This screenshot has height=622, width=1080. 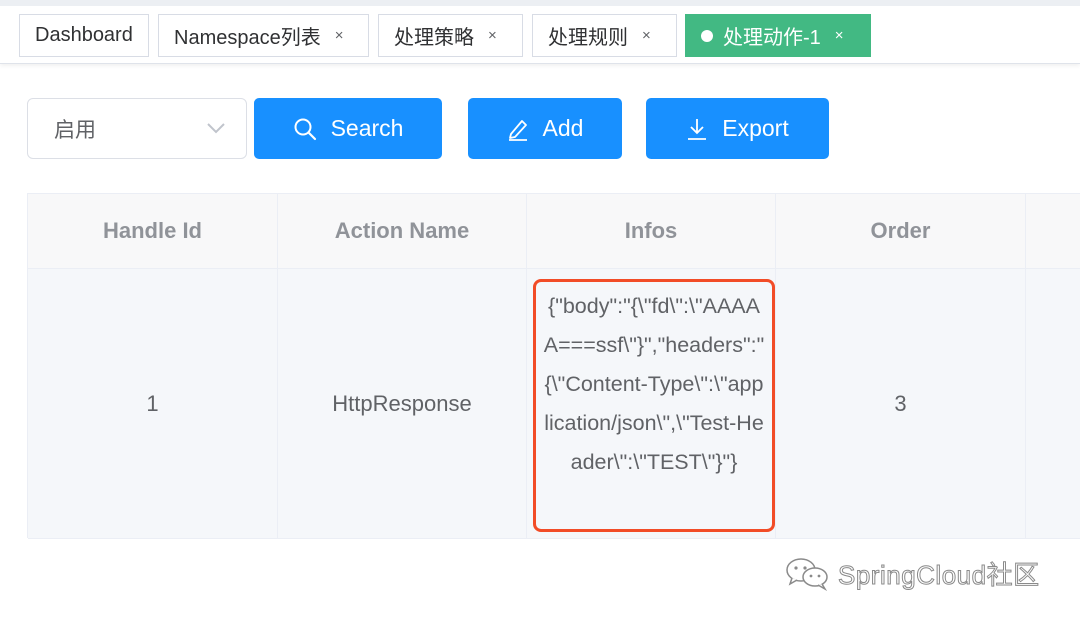 What do you see at coordinates (1053, 231) in the screenshot?
I see `column-header-extra` at bounding box center [1053, 231].